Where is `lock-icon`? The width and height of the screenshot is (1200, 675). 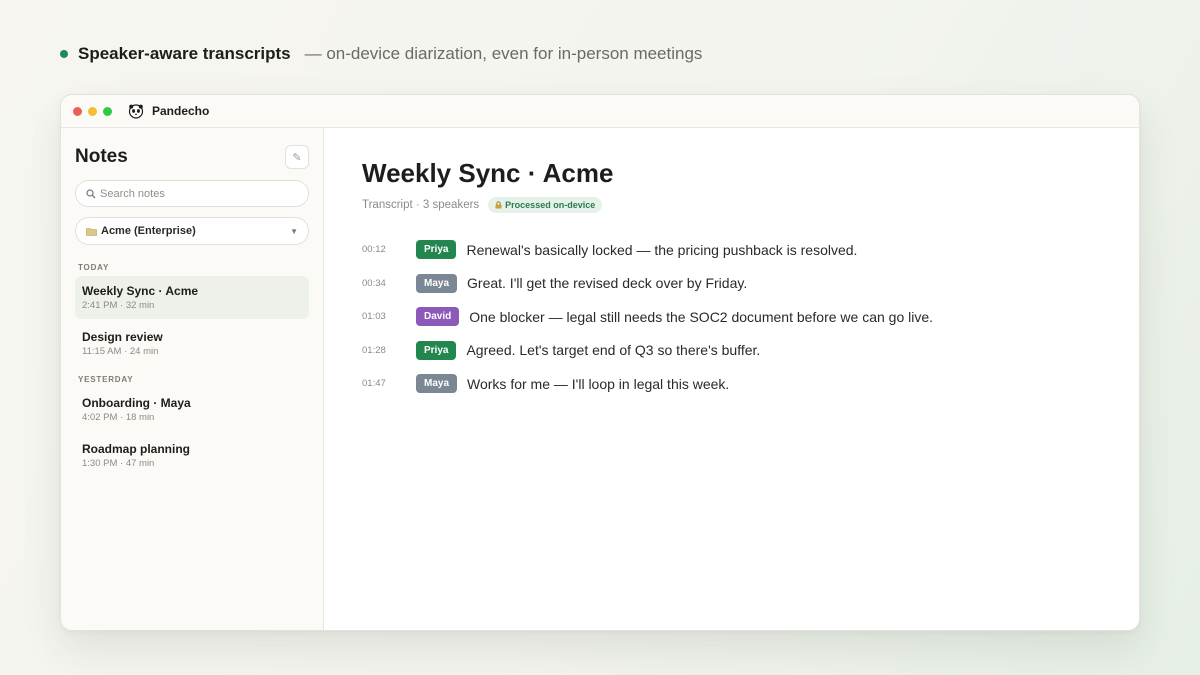
lock-icon is located at coordinates (498, 205).